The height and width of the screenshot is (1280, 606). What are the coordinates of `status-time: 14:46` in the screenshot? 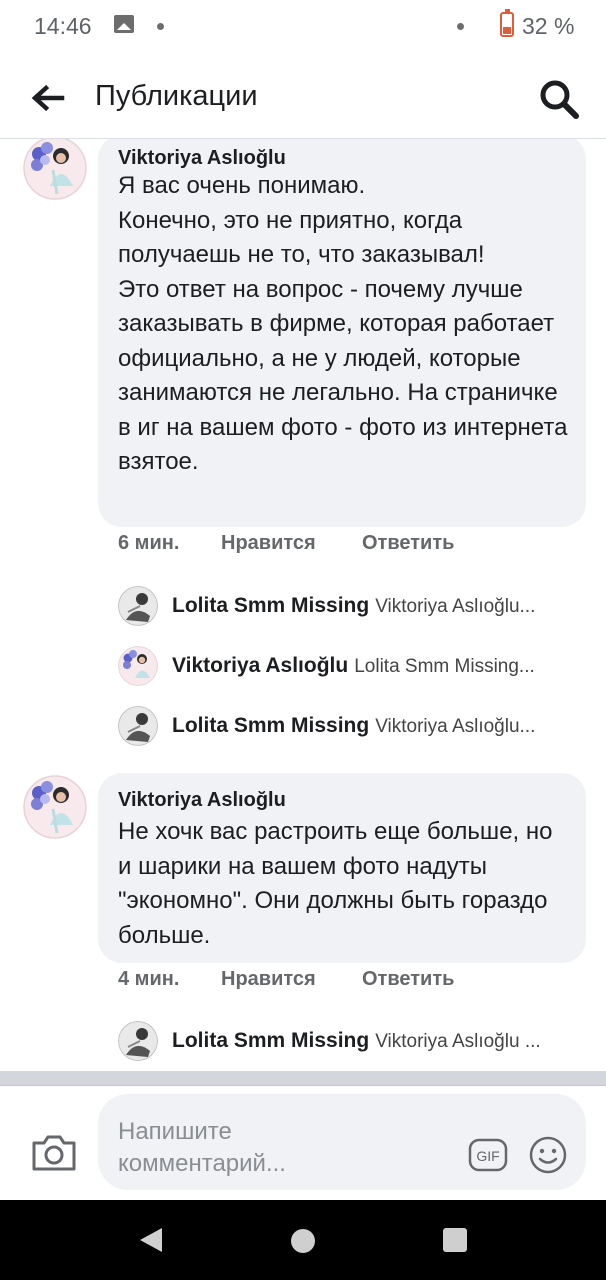 It's located at (63, 26).